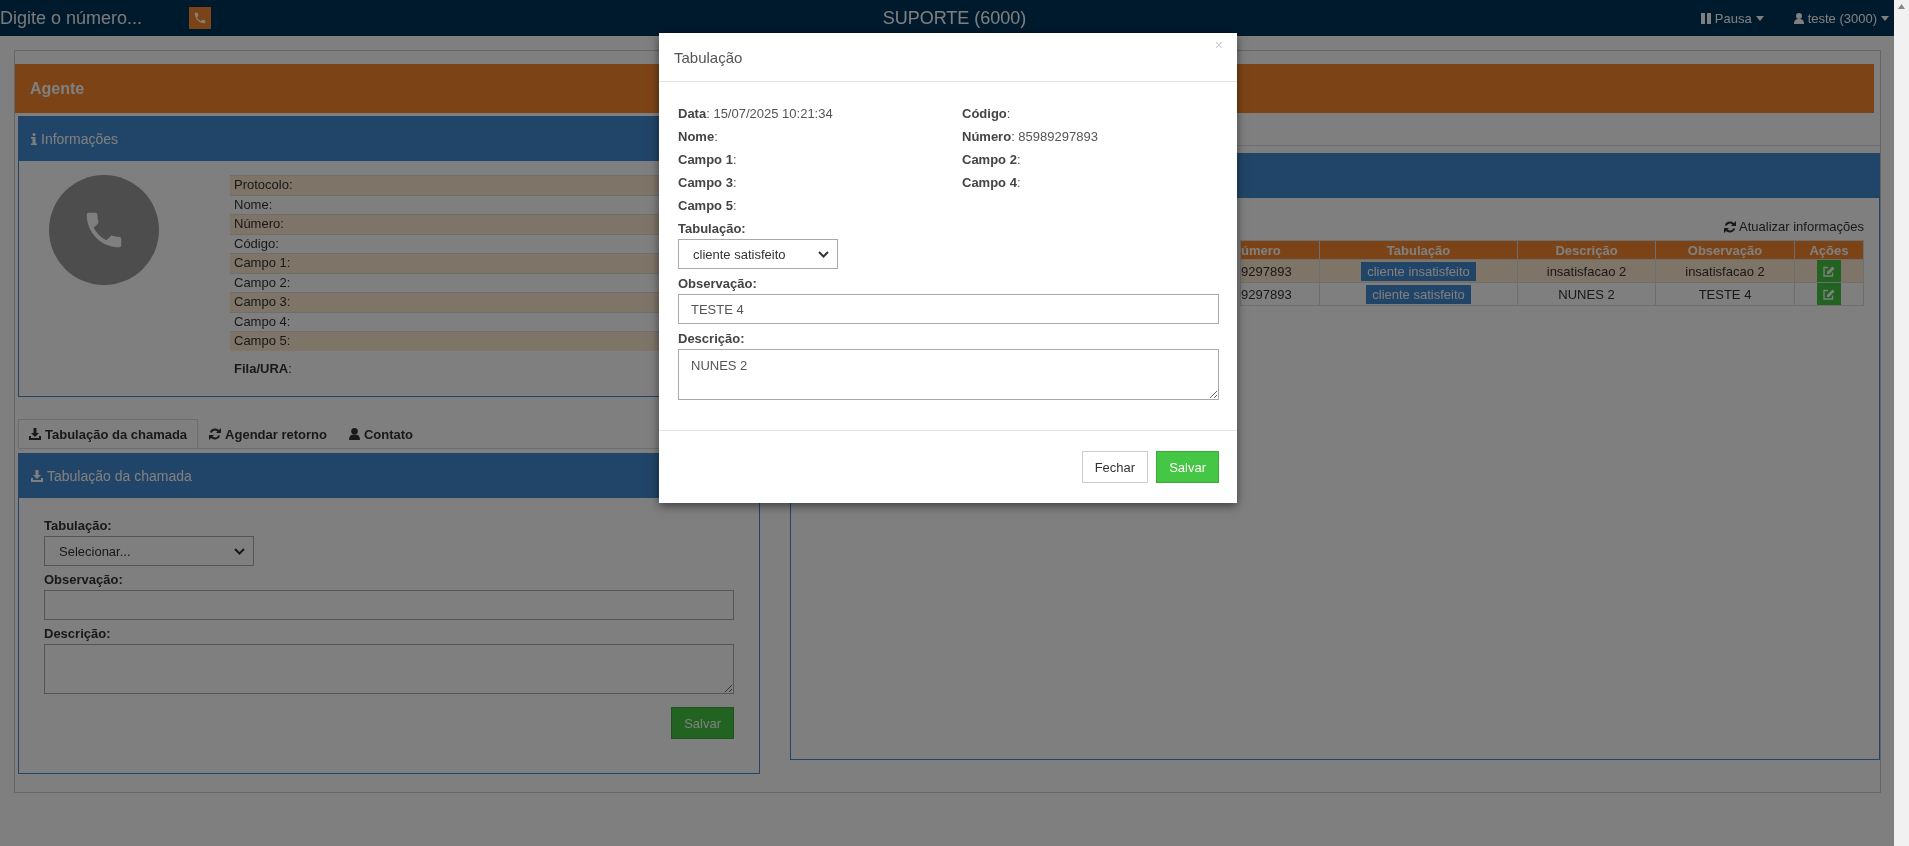  I want to click on column-header: úmero, so click(1280, 250).